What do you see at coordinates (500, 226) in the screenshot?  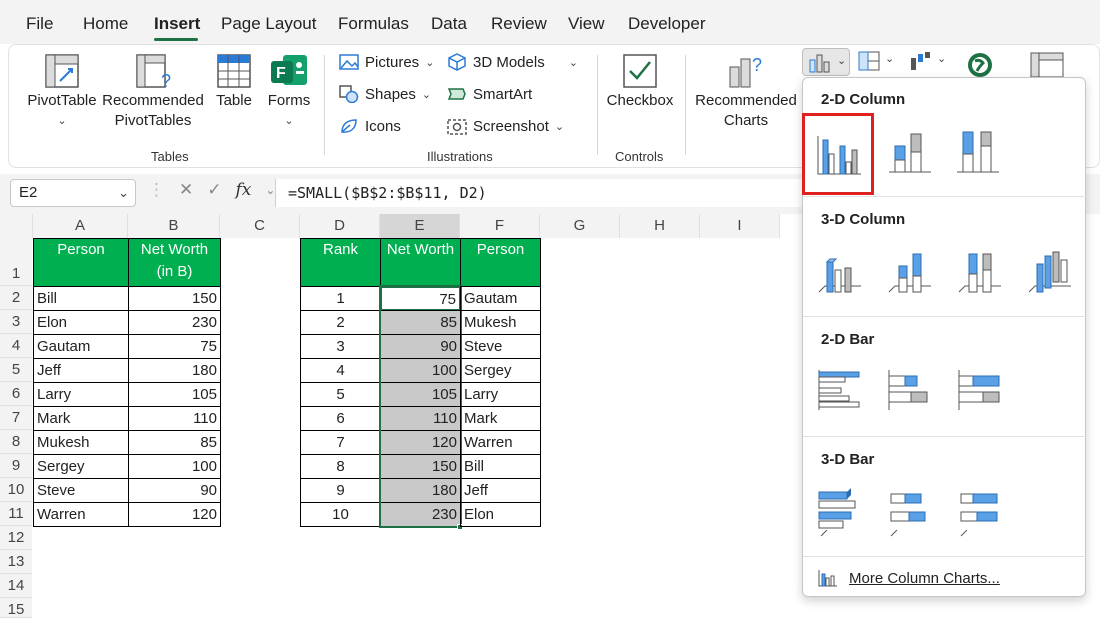 I see `column-header-f: F` at bounding box center [500, 226].